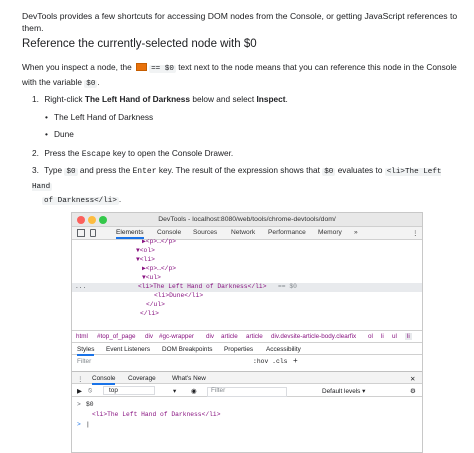  What do you see at coordinates (202, 286) in the screenshot?
I see `dom-node-left-hand: <li>The Left Hand of Darkness</li>` at bounding box center [202, 286].